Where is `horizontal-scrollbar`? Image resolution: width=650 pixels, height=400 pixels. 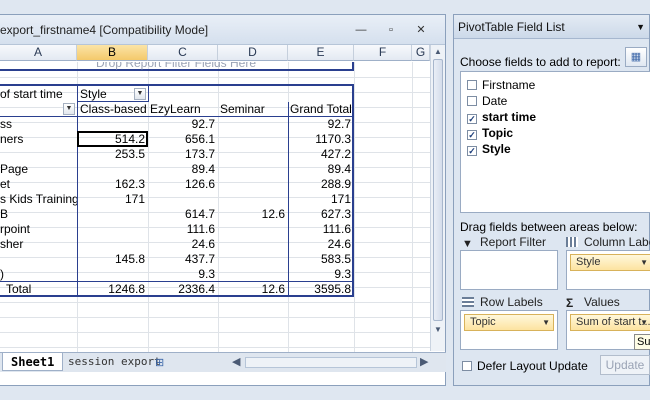 horizontal-scrollbar is located at coordinates (331, 362).